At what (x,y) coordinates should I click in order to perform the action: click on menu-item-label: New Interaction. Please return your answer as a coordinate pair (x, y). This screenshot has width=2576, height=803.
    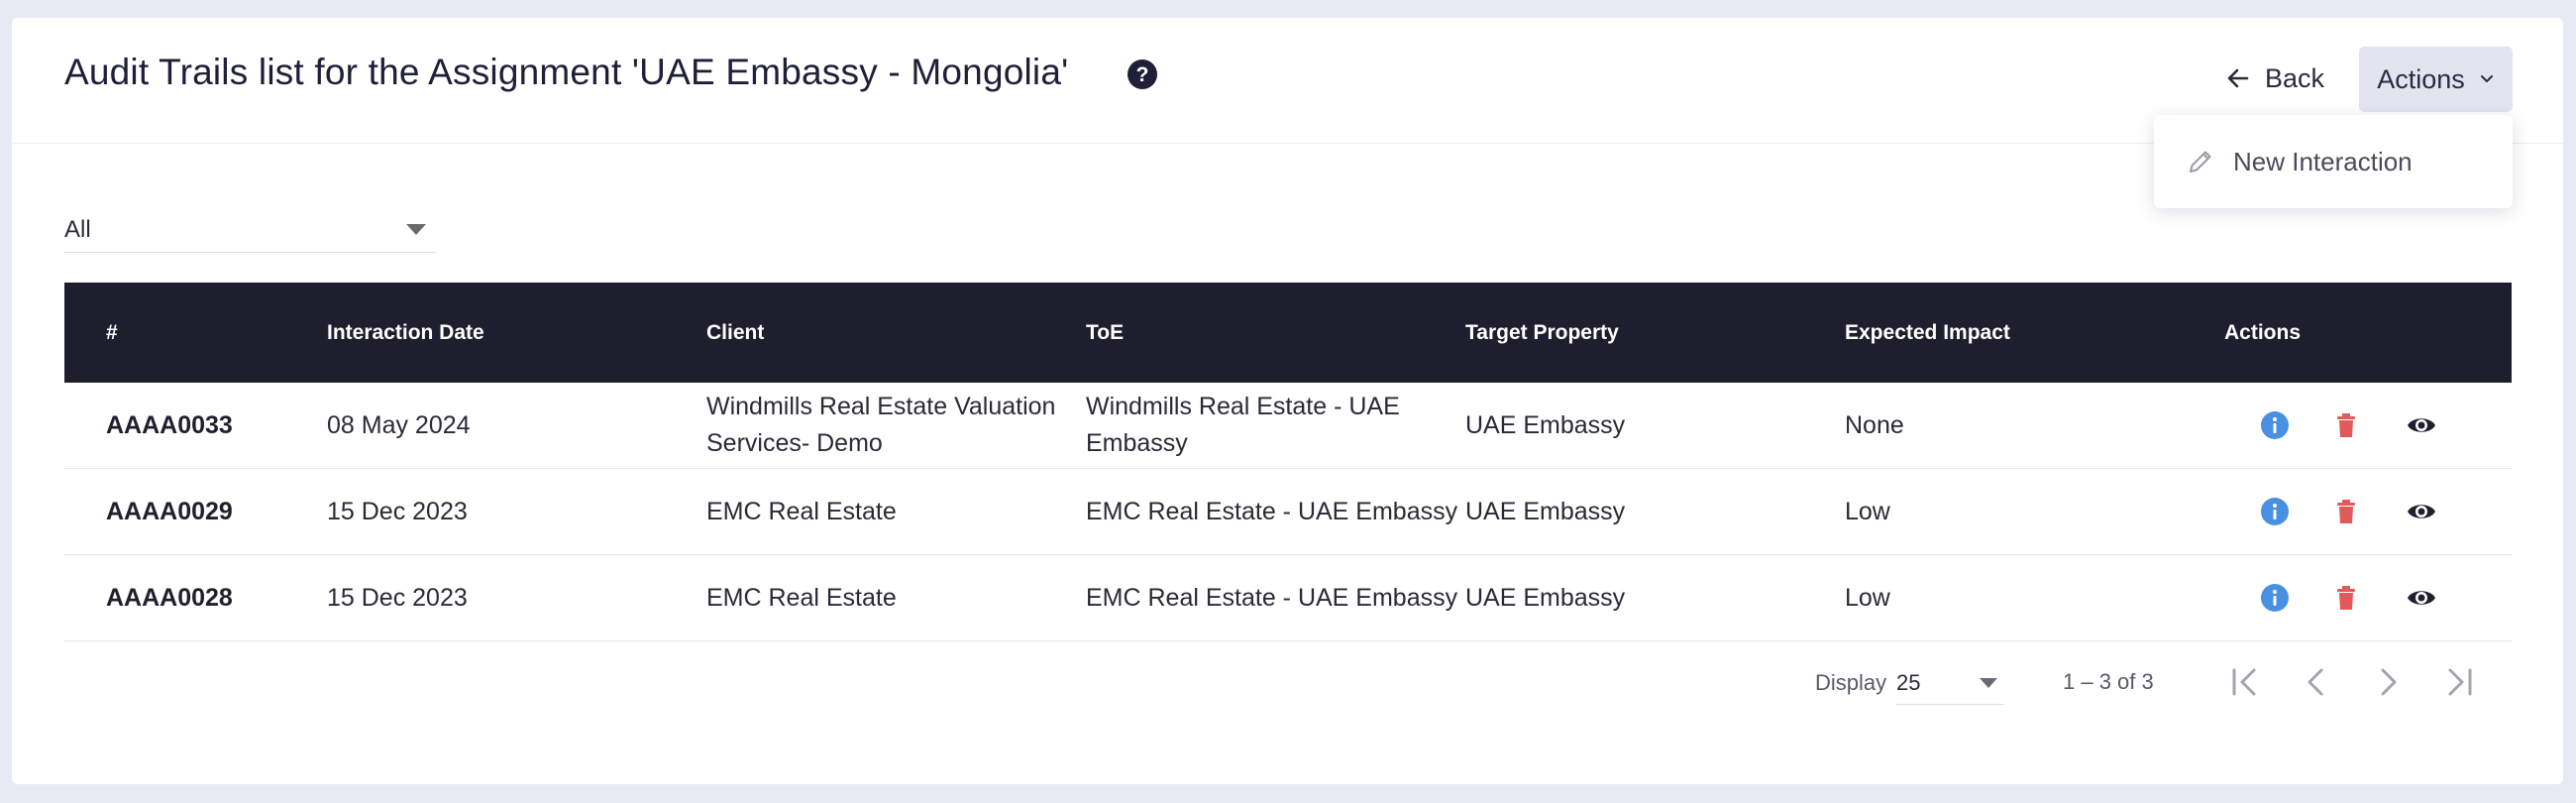
    Looking at the image, I should click on (2323, 161).